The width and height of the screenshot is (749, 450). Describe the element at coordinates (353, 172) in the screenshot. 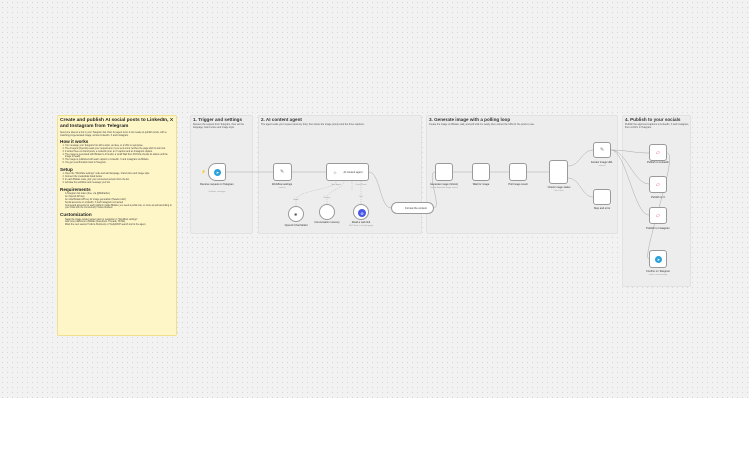

I see `node-ai-agent-label: AI content agent` at that location.